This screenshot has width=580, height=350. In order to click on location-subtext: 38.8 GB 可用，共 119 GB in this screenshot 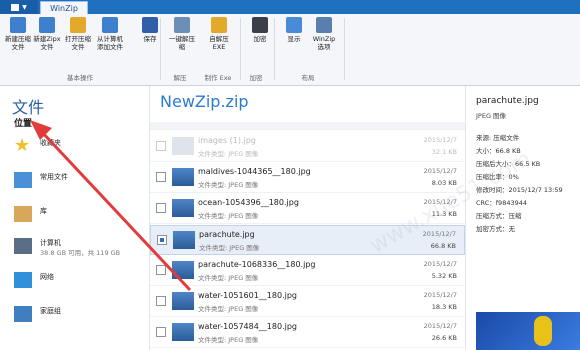, I will do `click(80, 253)`.